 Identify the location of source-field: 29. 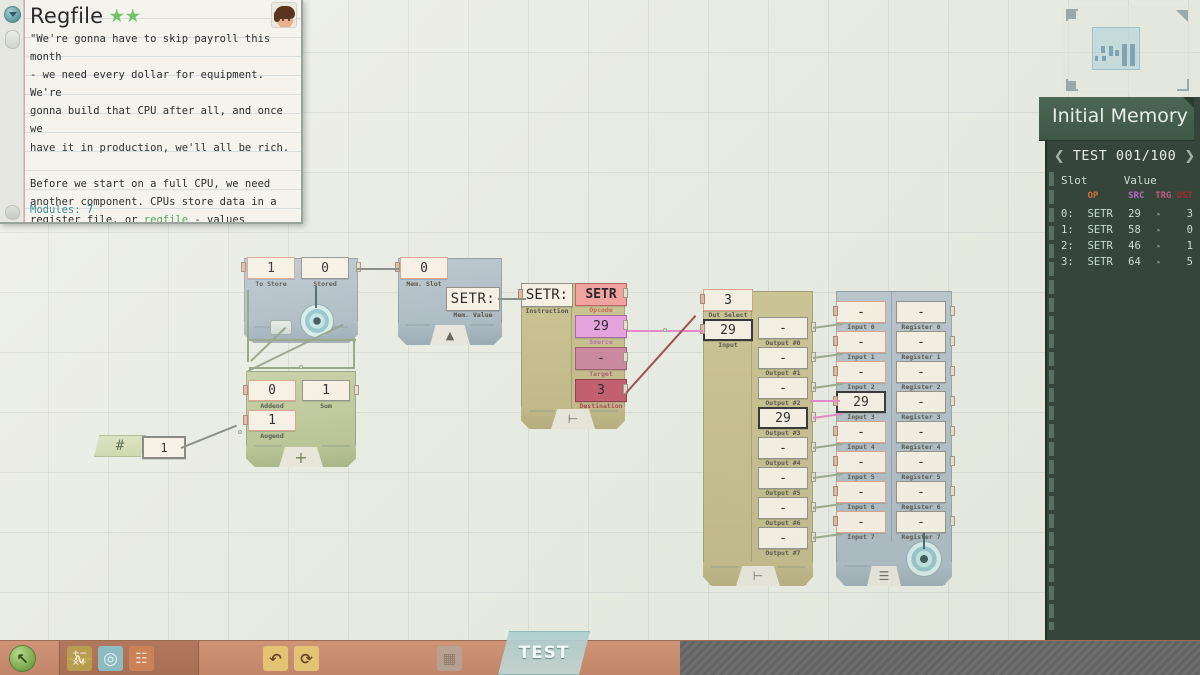
(601, 326).